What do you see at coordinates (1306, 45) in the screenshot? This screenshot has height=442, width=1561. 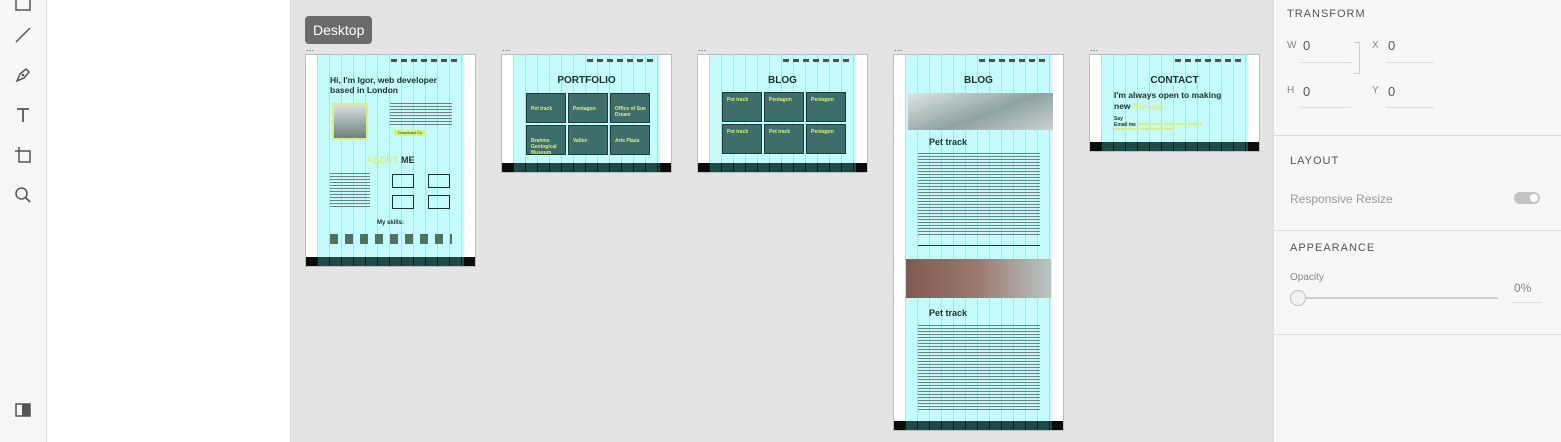 I see `width-input: 0` at bounding box center [1306, 45].